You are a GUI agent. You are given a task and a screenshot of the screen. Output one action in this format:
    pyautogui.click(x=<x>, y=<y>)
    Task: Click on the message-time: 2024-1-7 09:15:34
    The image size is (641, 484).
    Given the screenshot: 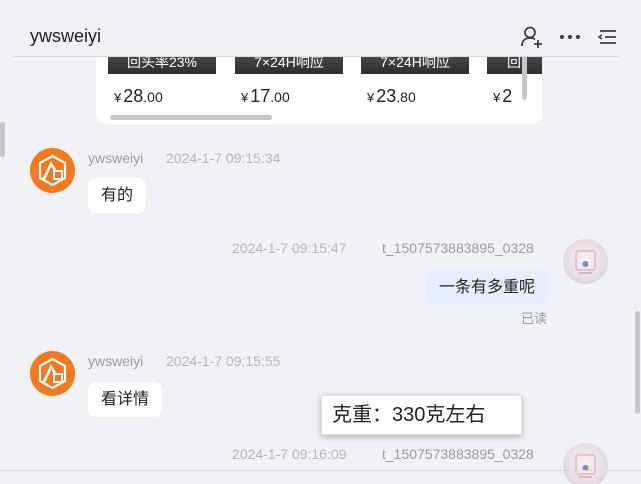 What is the action you would take?
    pyautogui.click(x=223, y=158)
    